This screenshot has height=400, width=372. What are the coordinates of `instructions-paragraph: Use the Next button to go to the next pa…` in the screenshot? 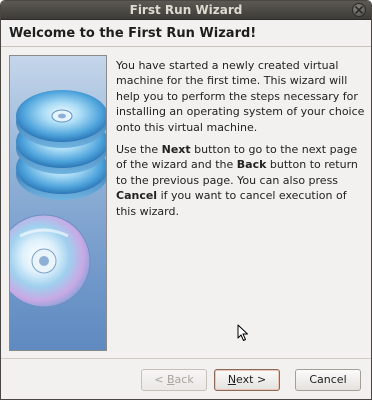 It's located at (241, 180).